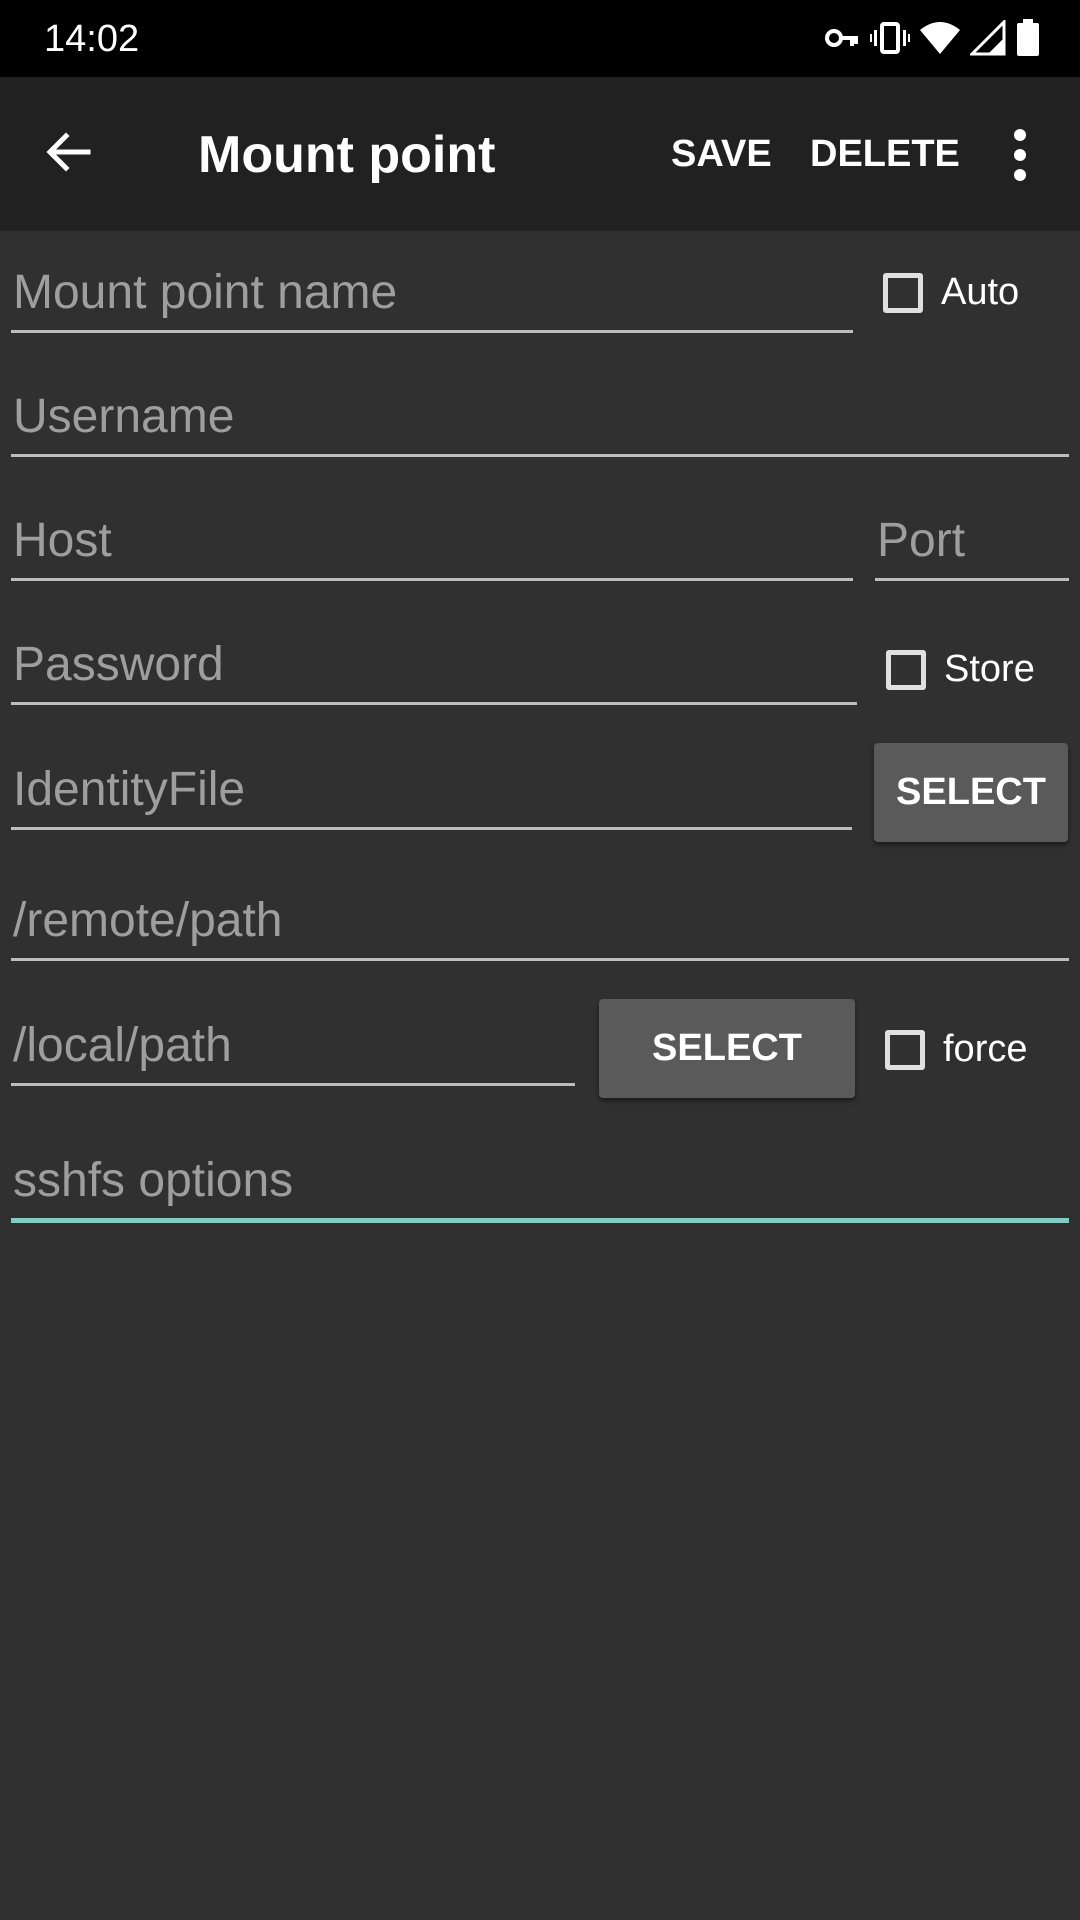 The image size is (1080, 1920). What do you see at coordinates (153, 1180) in the screenshot?
I see `sshfs-options-placeholder: sshfs options` at bounding box center [153, 1180].